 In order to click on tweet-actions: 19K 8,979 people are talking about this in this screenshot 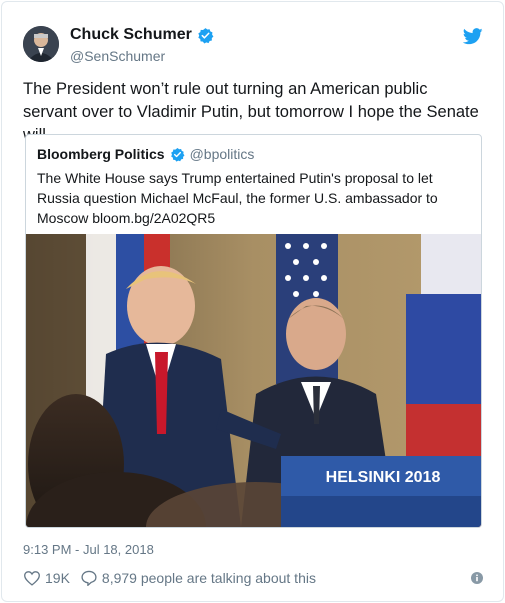, I will do `click(169, 578)`.